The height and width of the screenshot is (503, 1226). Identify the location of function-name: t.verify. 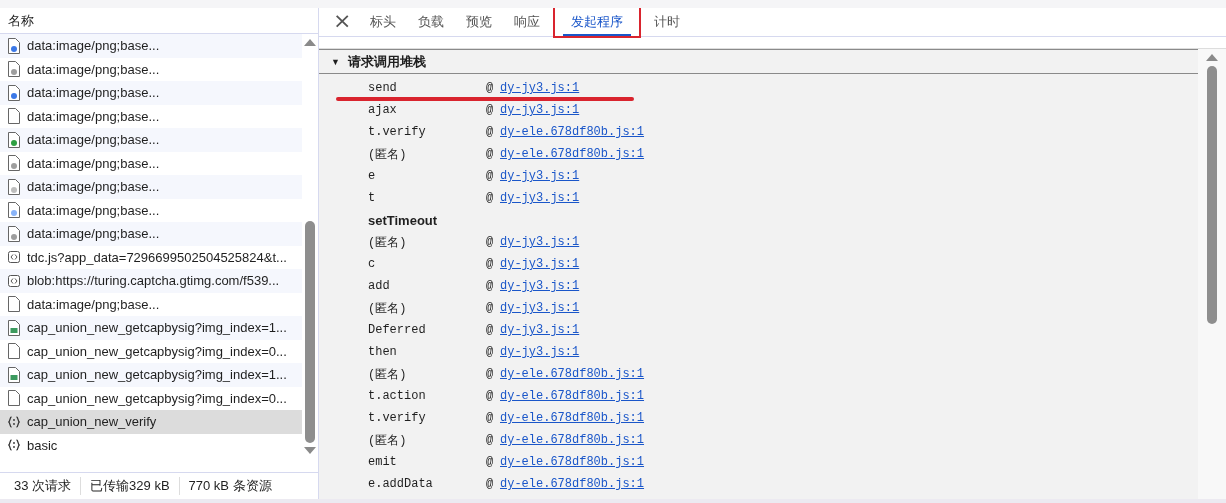
(397, 132).